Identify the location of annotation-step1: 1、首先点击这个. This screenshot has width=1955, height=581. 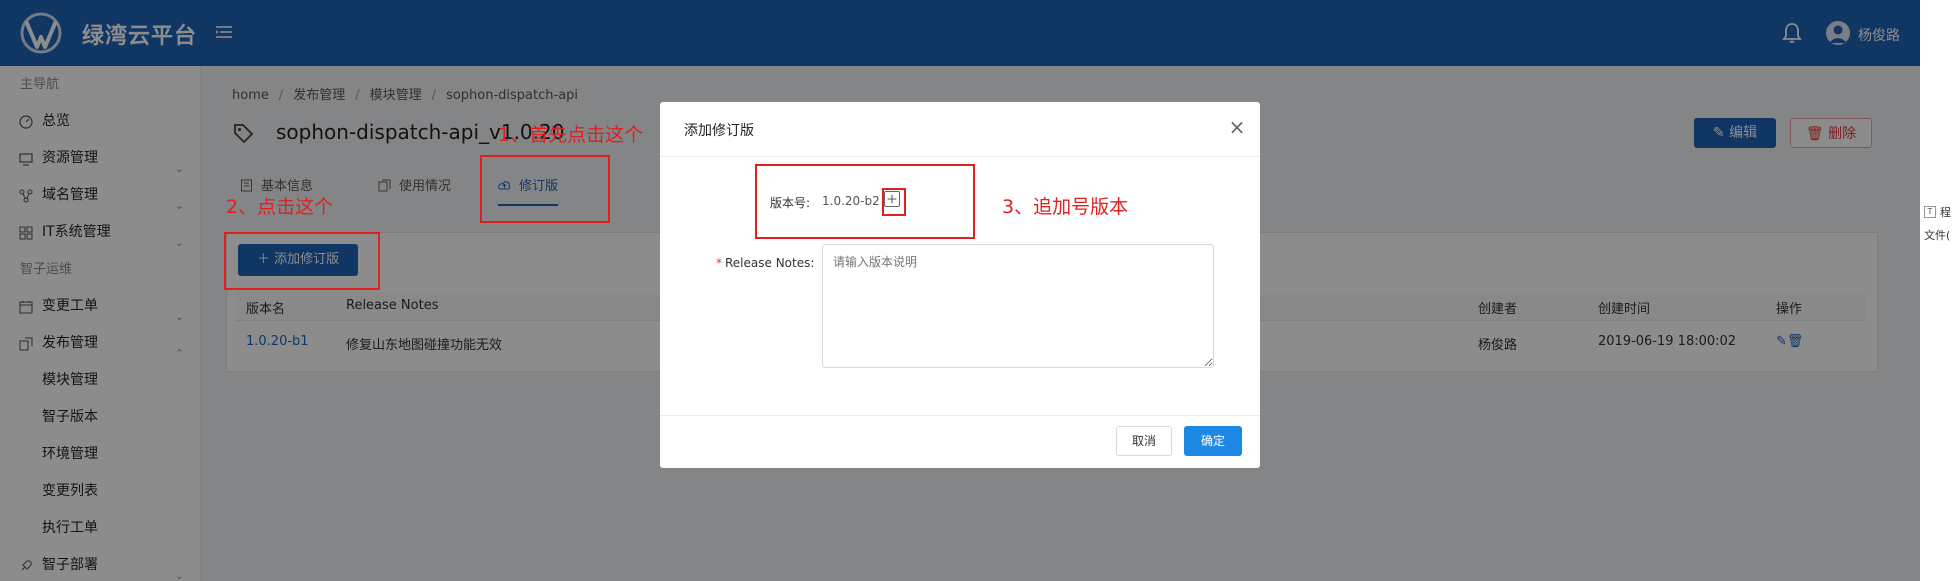
(571, 135).